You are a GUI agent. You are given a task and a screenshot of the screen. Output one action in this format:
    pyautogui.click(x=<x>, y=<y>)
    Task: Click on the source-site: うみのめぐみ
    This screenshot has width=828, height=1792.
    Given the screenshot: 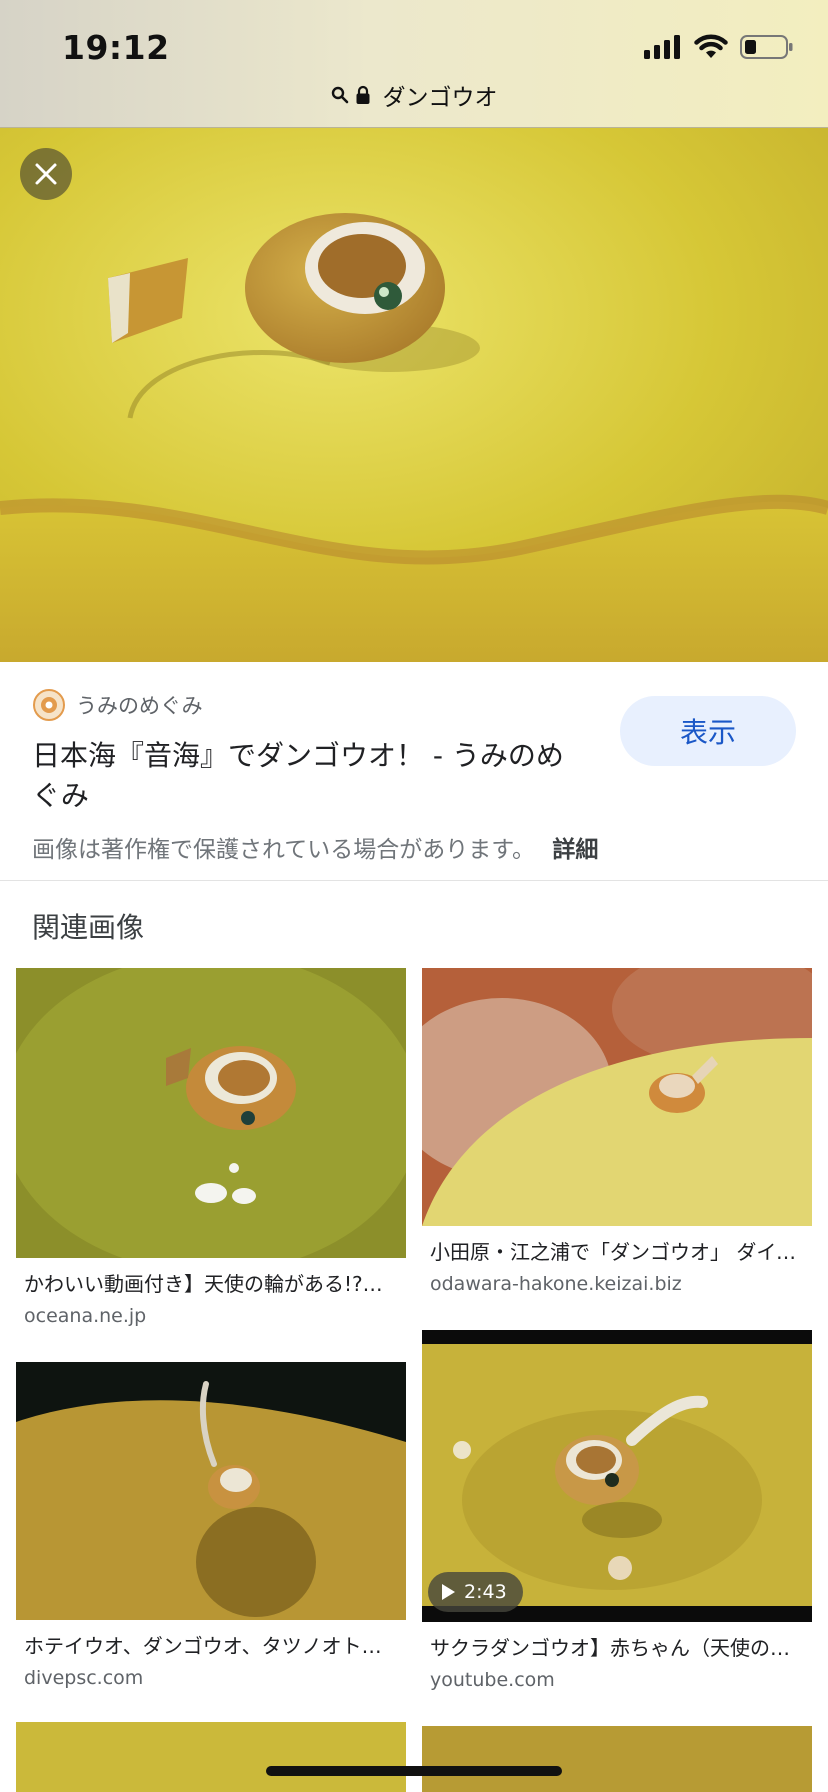 What is the action you would take?
    pyautogui.click(x=117, y=705)
    